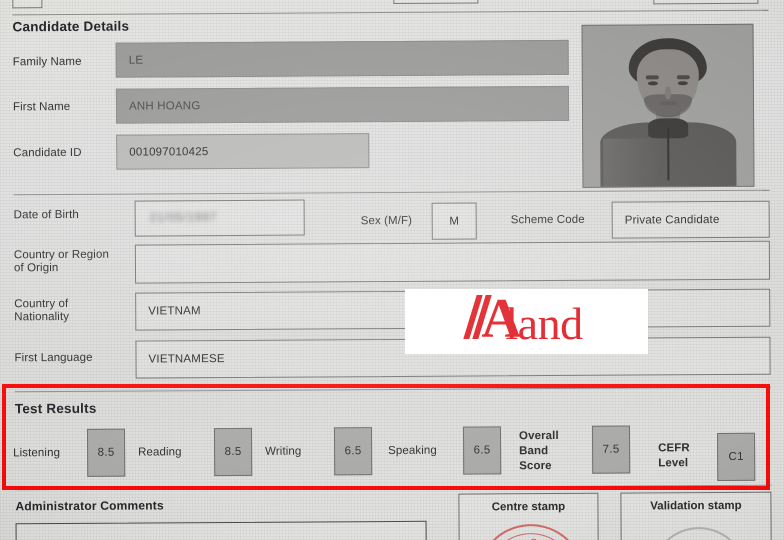 The height and width of the screenshot is (540, 784). I want to click on label-score-listening: Listening, so click(37, 453).